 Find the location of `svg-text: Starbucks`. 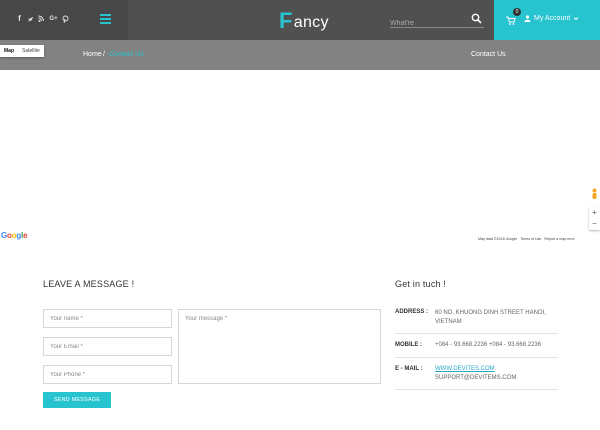

svg-text: Starbucks is located at coordinates (434, 228).